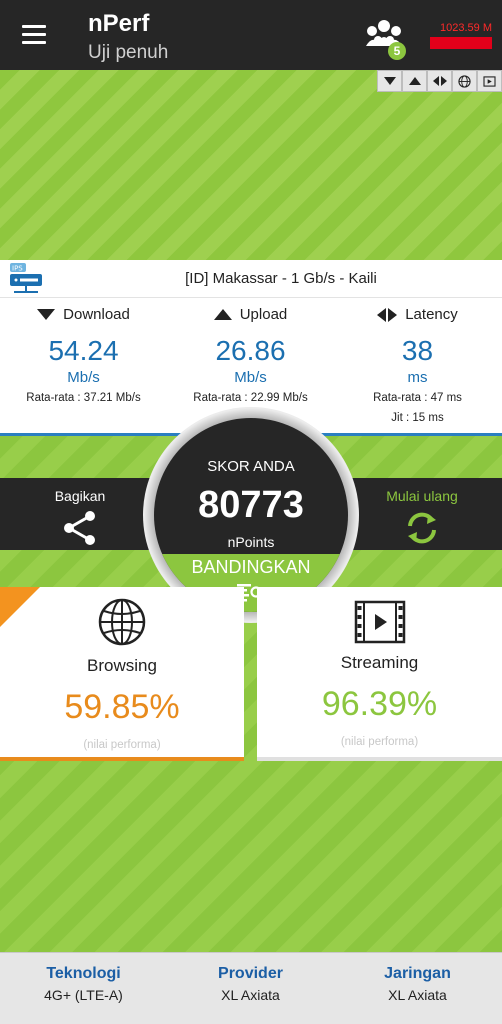  I want to click on community-count-badge: 5, so click(397, 51).